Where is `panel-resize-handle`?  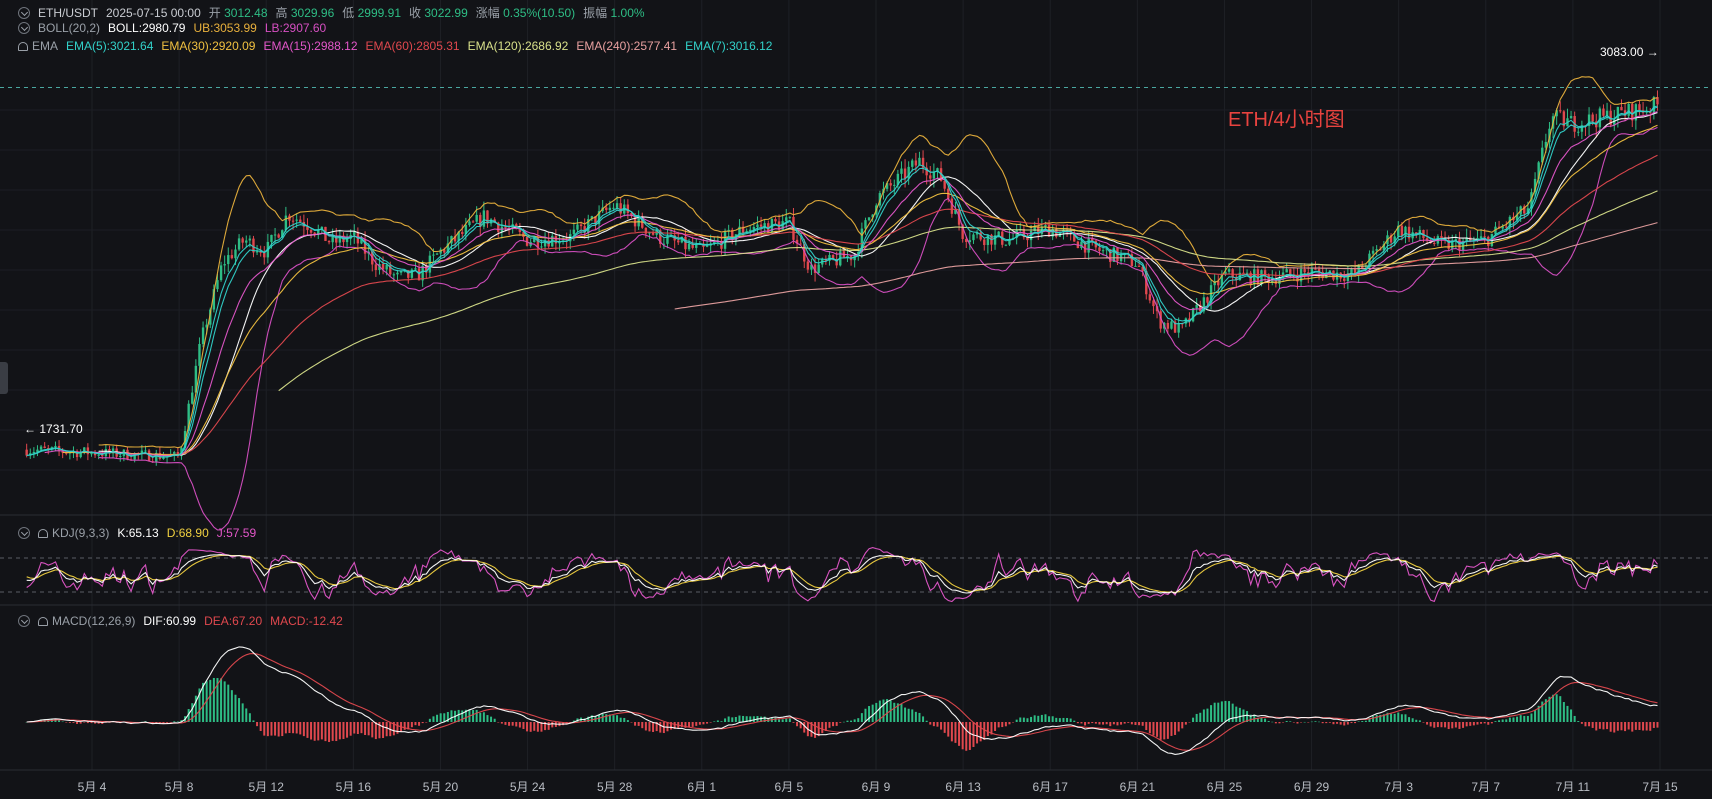
panel-resize-handle is located at coordinates (4, 378).